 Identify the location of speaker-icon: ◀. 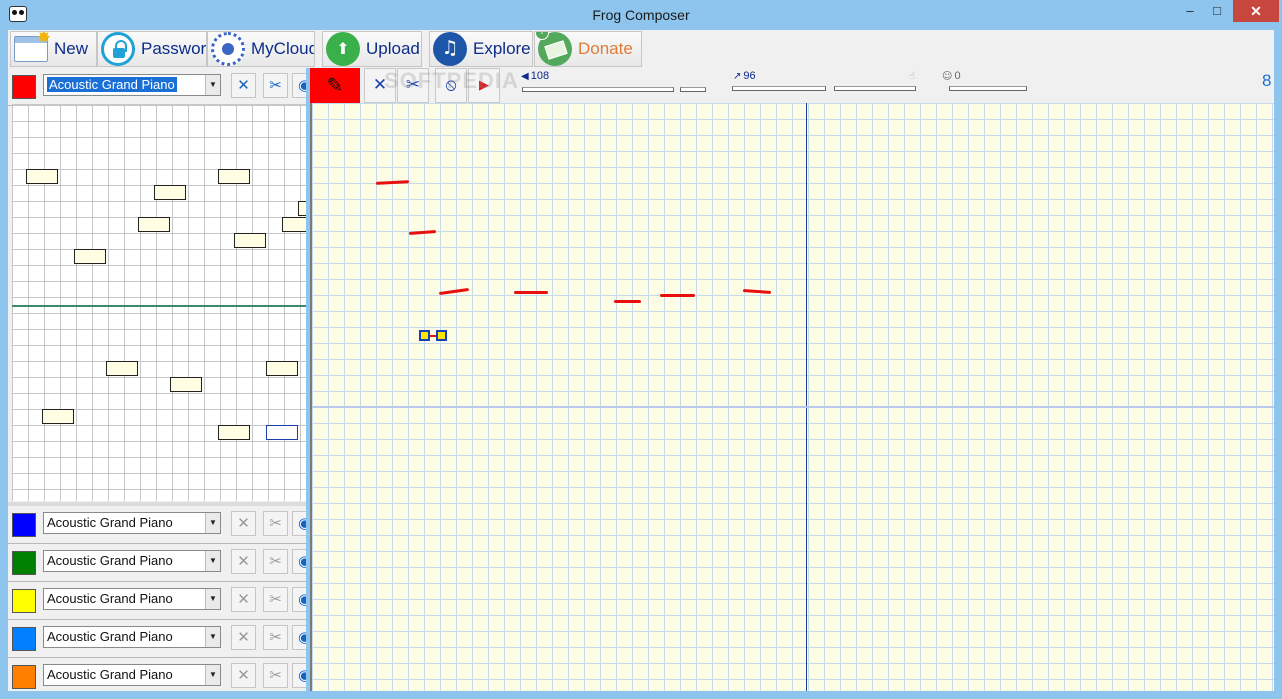
(525, 76).